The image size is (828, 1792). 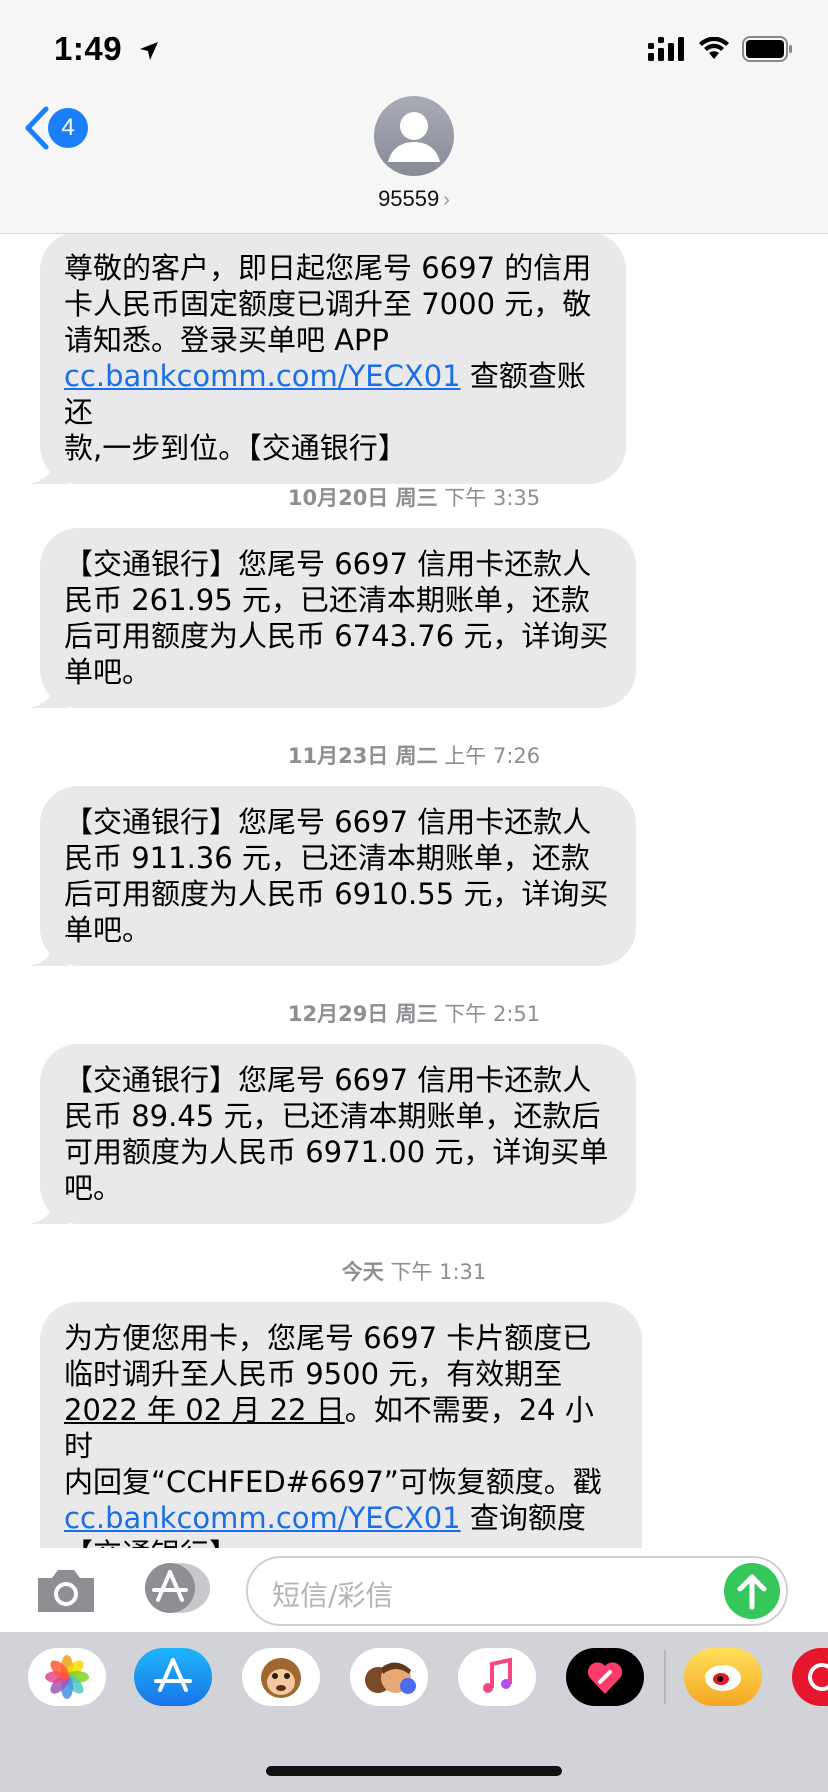 I want to click on camera-icon, so click(x=66, y=1591).